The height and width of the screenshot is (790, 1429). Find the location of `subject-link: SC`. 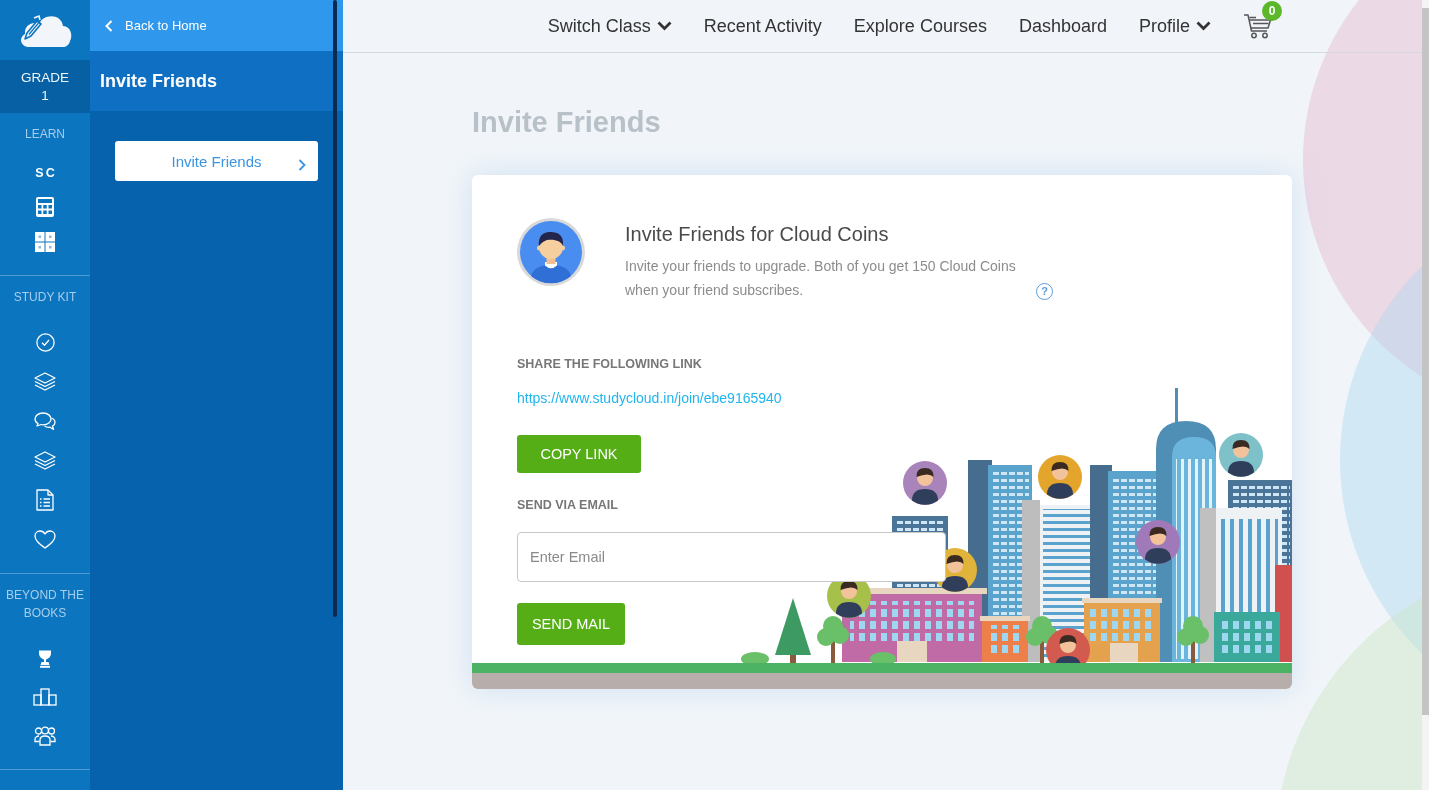

subject-link: SC is located at coordinates (45, 172).